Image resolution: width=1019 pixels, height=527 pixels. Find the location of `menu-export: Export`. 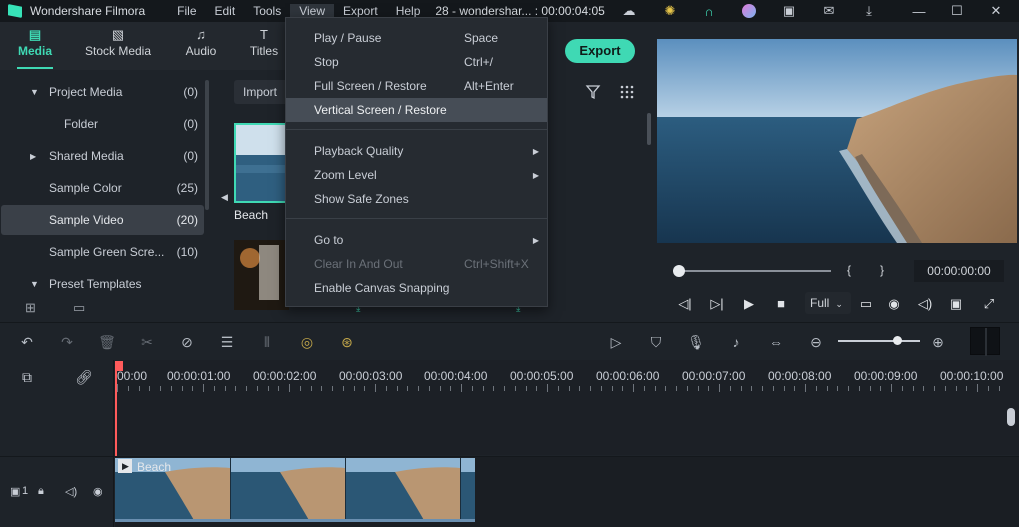

menu-export: Export is located at coordinates (360, 11).